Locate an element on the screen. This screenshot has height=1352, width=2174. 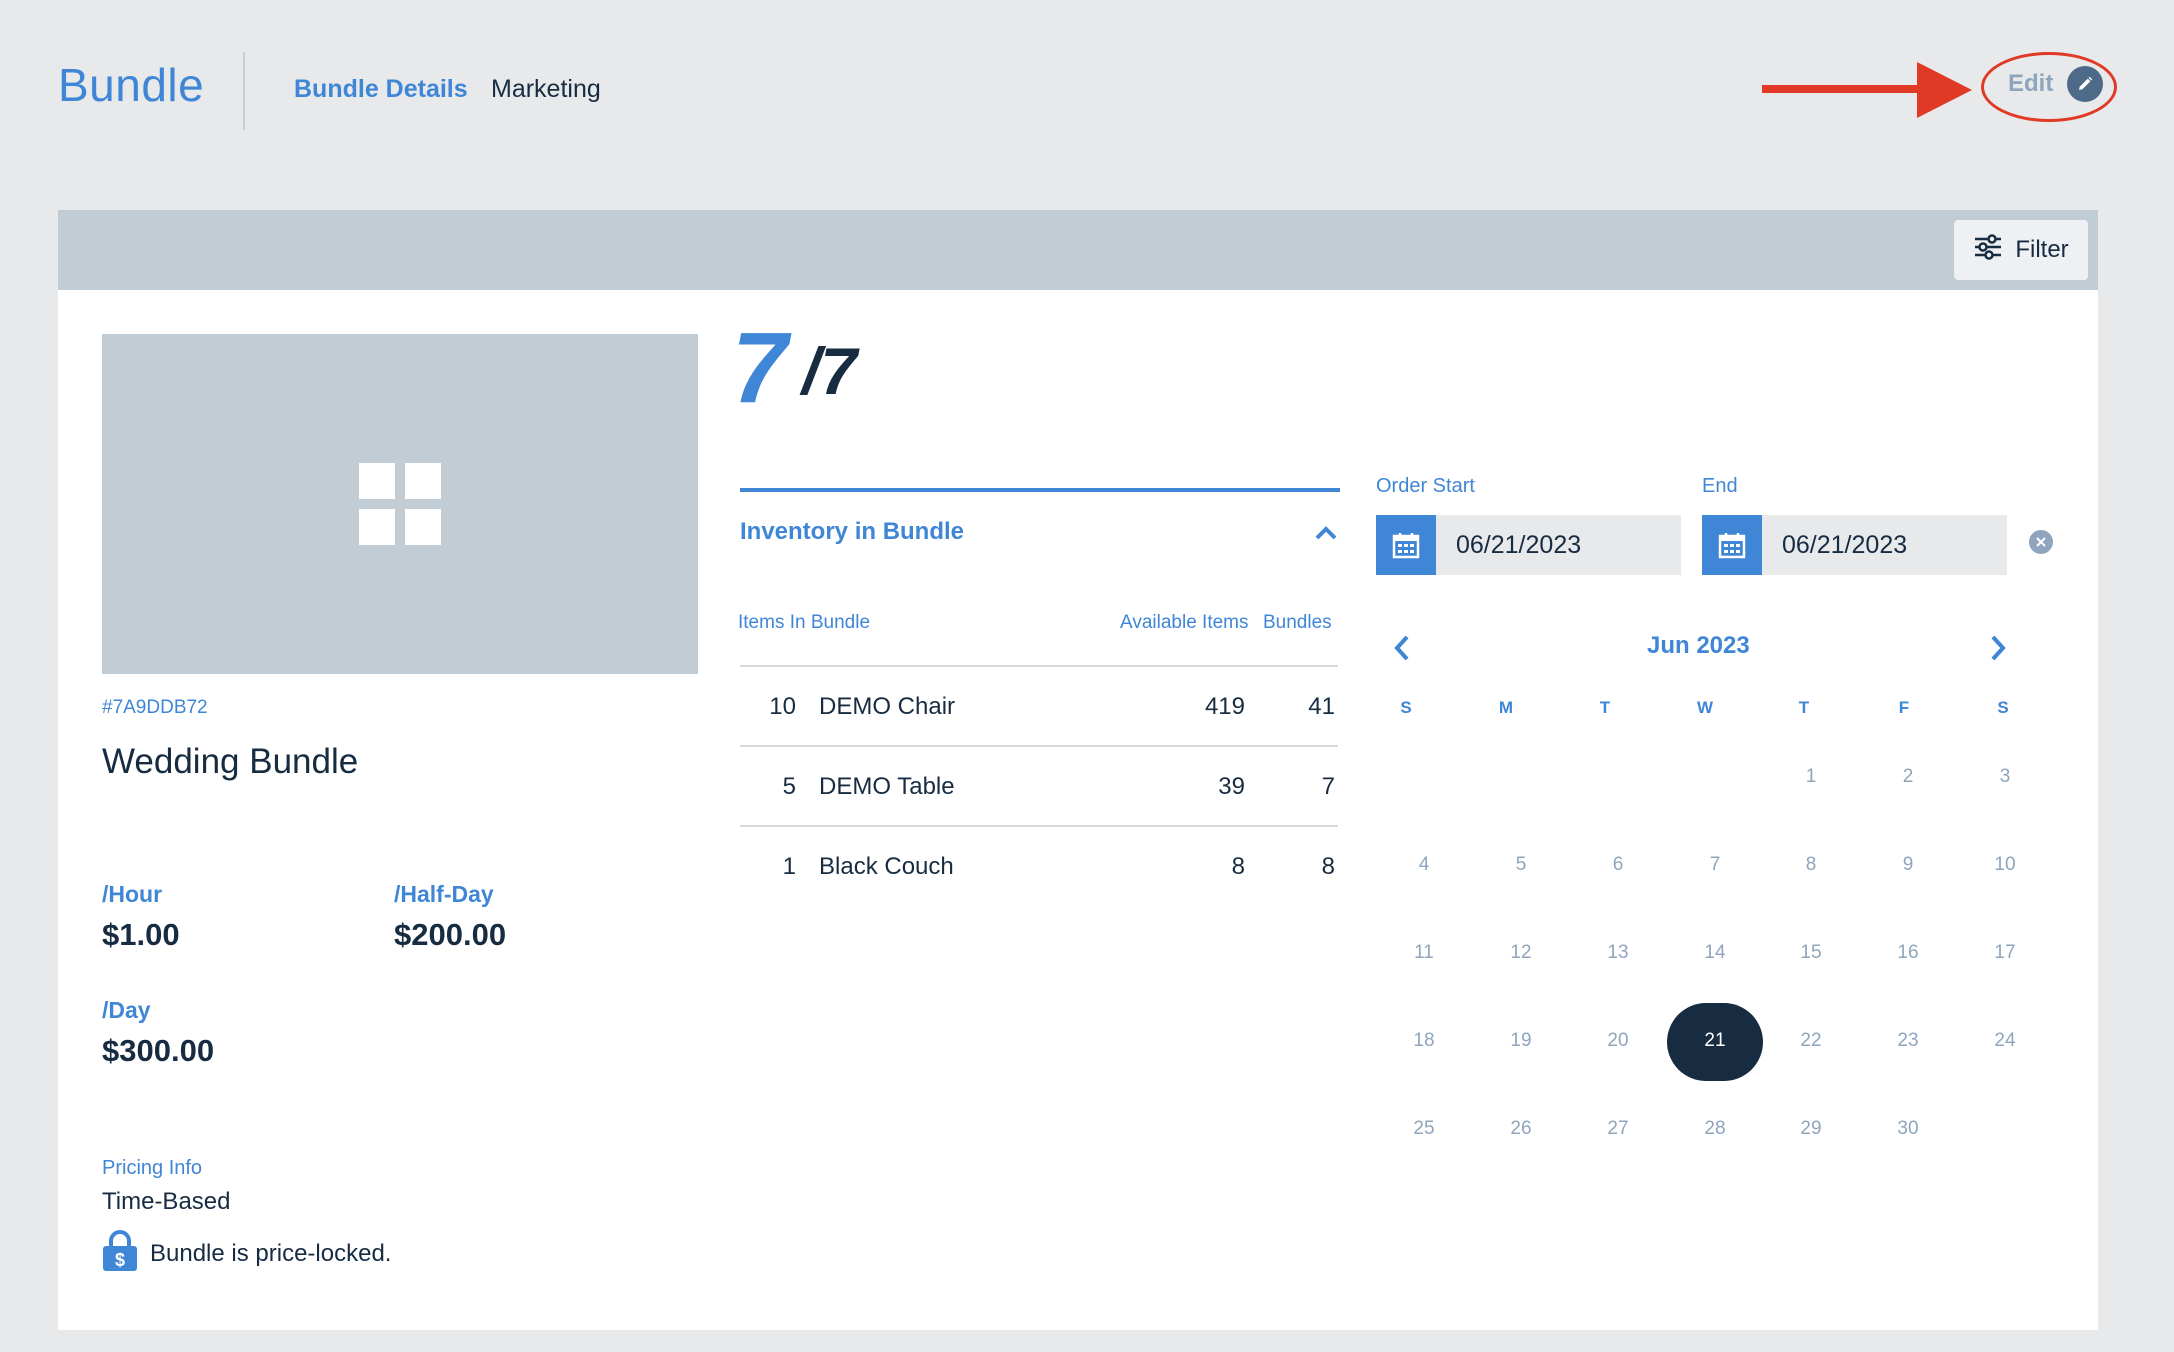
price-value-hour: $1.00 is located at coordinates (141, 934).